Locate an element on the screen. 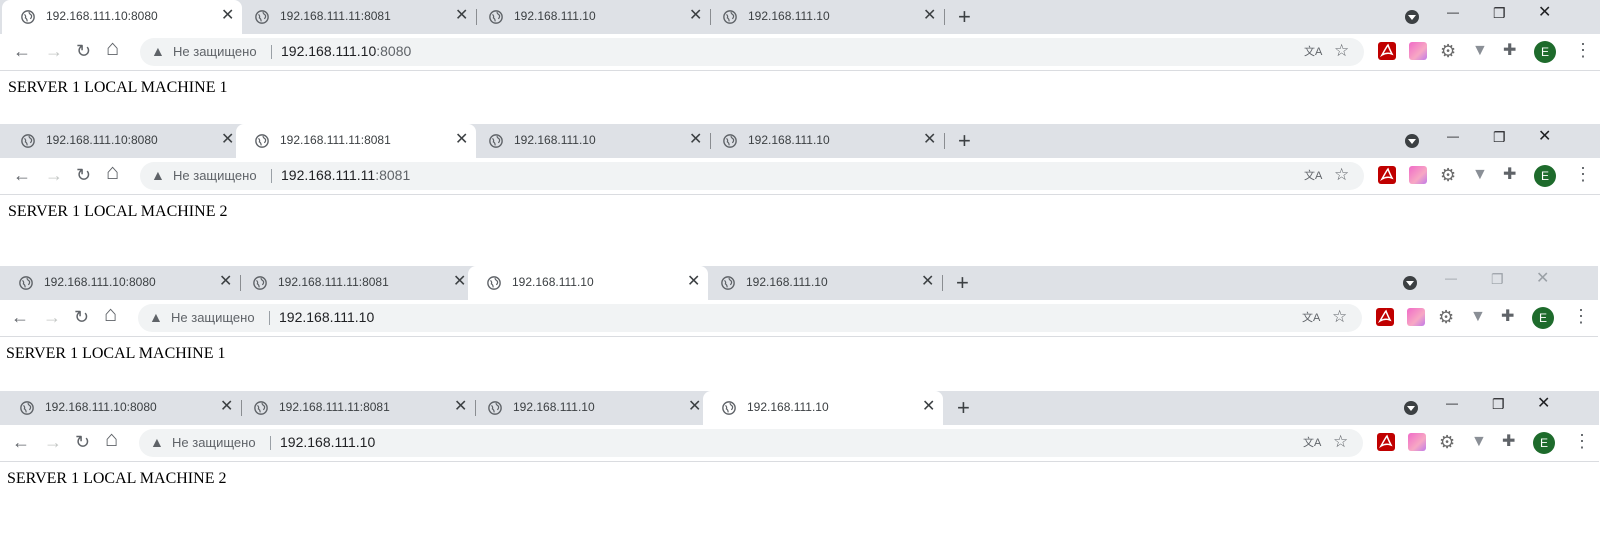 This screenshot has width=1600, height=533. kebab-menu-icon: ⋮ is located at coordinates (1581, 316).